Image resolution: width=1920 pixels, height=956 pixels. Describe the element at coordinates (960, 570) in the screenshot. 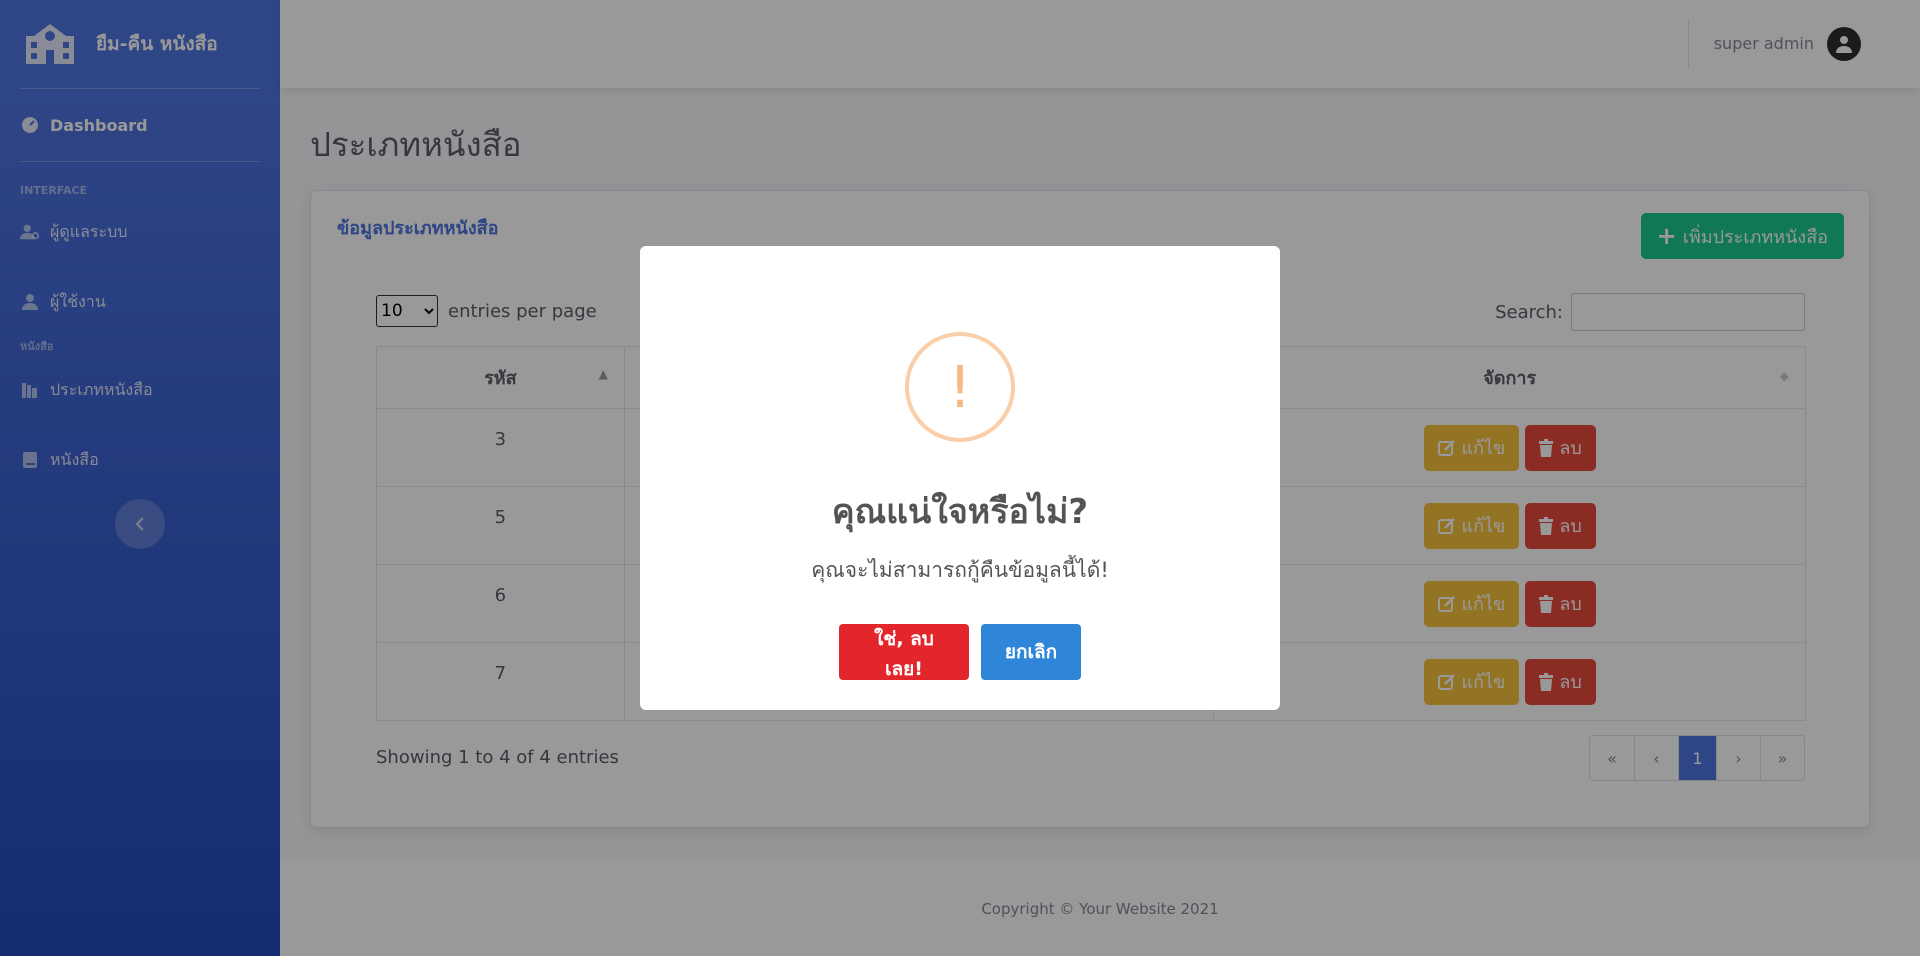

I see `dialog-text: คุณจะไม่สามารถกู้คืนข้อมูลนี้ได้!` at that location.